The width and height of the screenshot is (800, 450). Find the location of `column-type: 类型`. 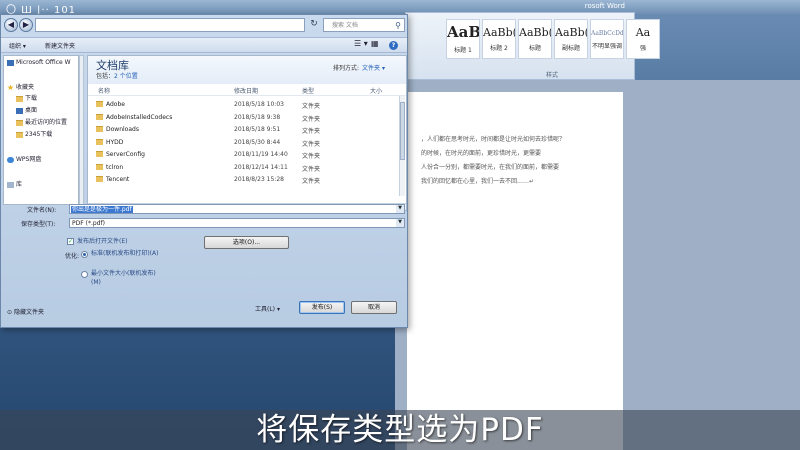

column-type: 类型 is located at coordinates (308, 90).